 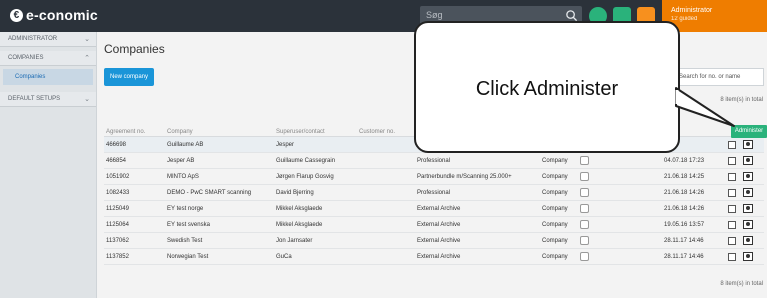 What do you see at coordinates (117, 225) in the screenshot?
I see `agreement-number: 1125064` at bounding box center [117, 225].